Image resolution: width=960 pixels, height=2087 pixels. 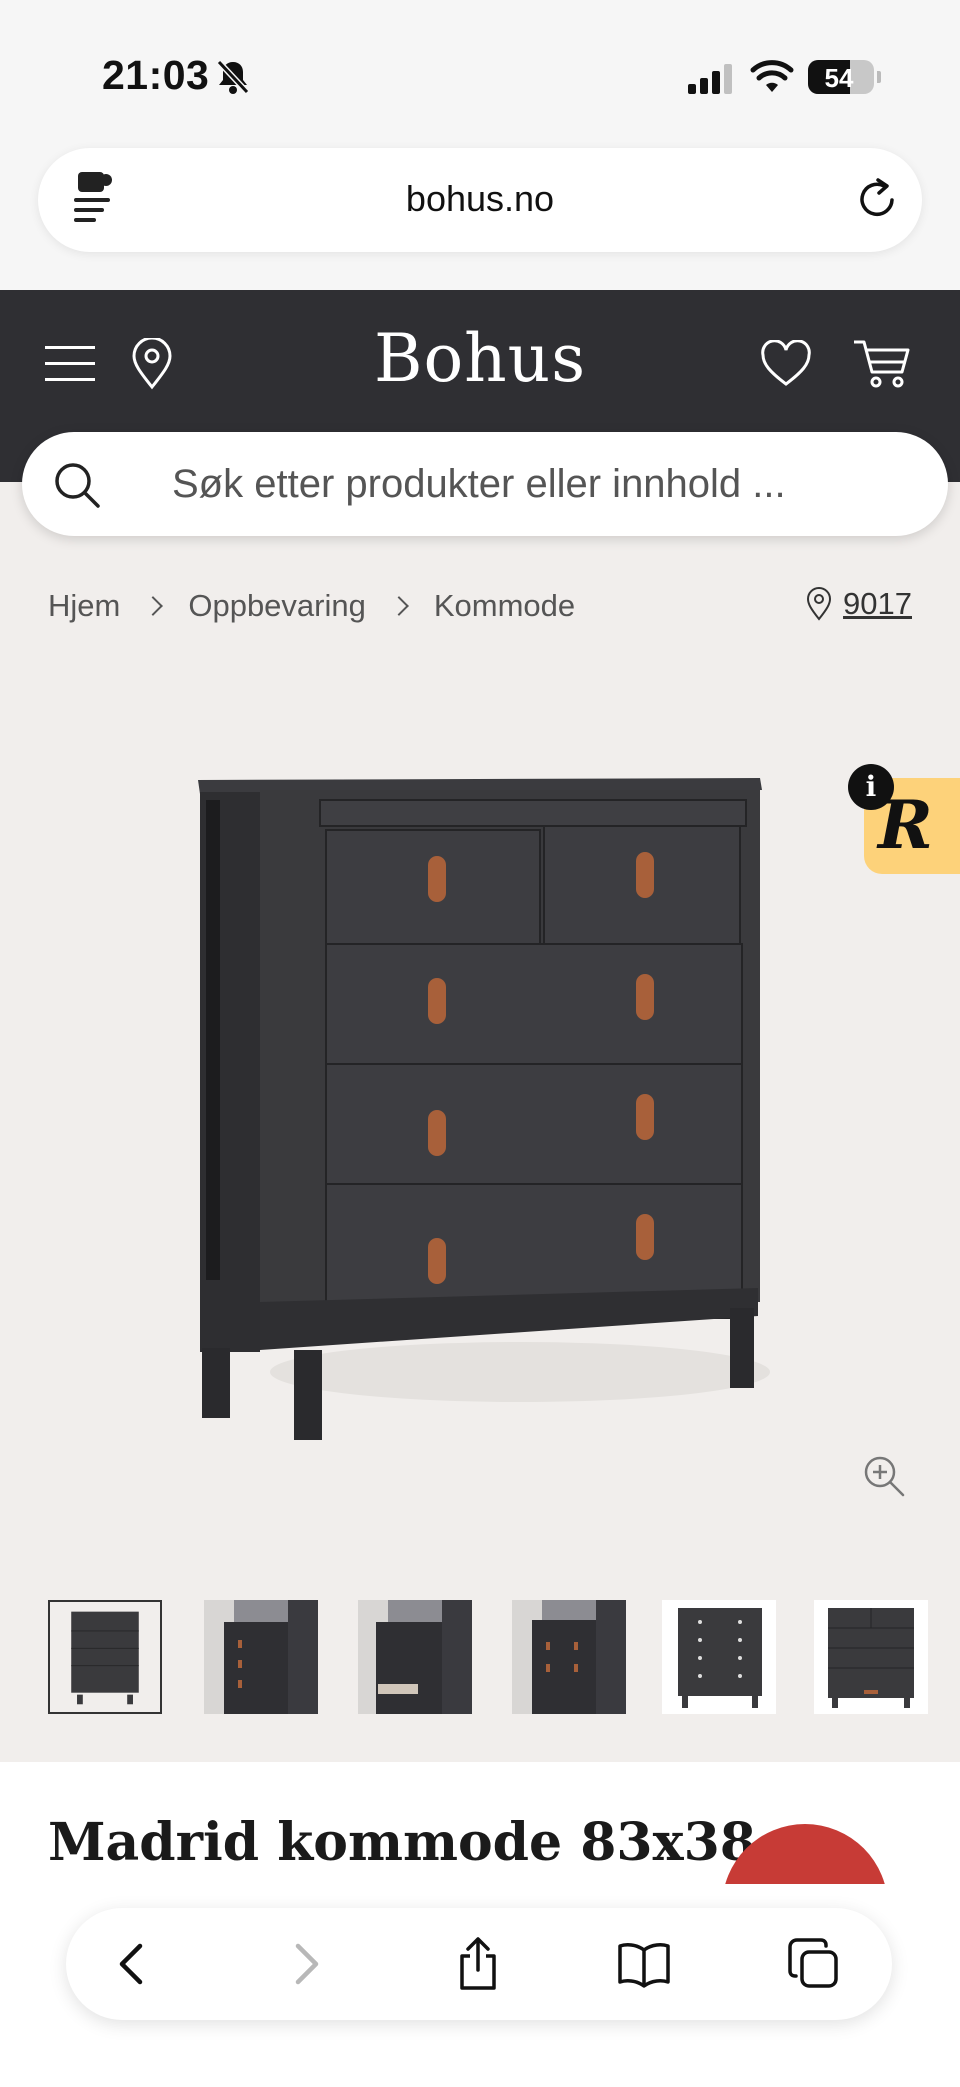 What do you see at coordinates (402, 1842) in the screenshot?
I see `product-title: Madrid kommode 83x38` at bounding box center [402, 1842].